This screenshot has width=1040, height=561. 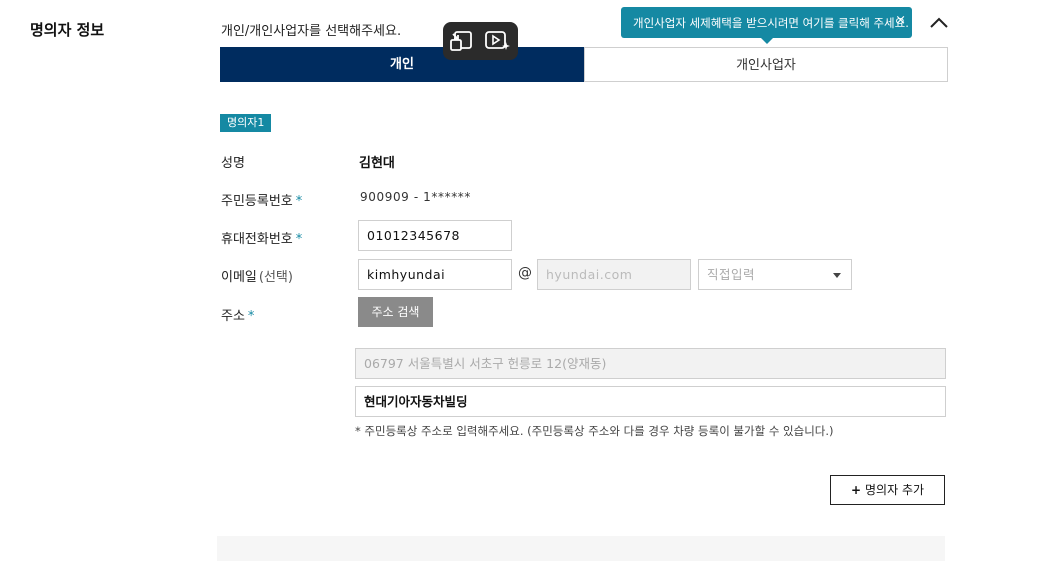 I want to click on email-domain-select-value: 직접입력, so click(x=731, y=274).